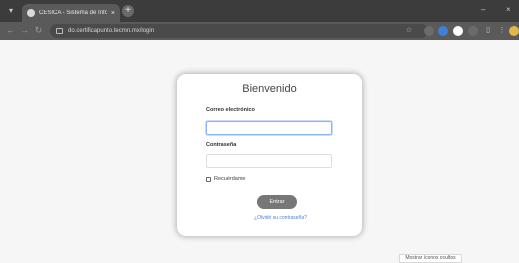 The image size is (519, 263). I want to click on show-hidden-icons-button: Mostrar íconos ocultos, so click(430, 258).